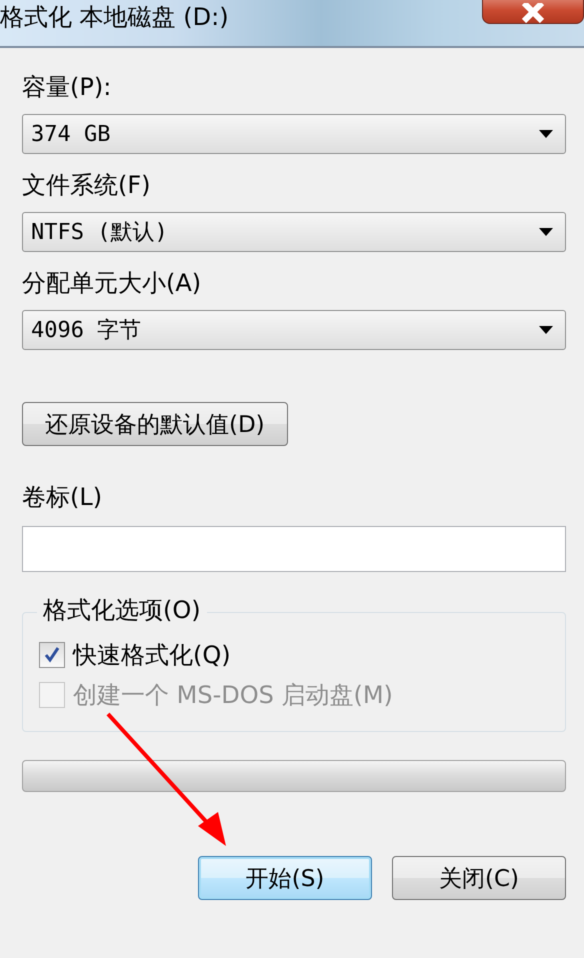 The width and height of the screenshot is (584, 958). Describe the element at coordinates (152, 655) in the screenshot. I see `checkbox-label: 快速格式化(Q)` at that location.